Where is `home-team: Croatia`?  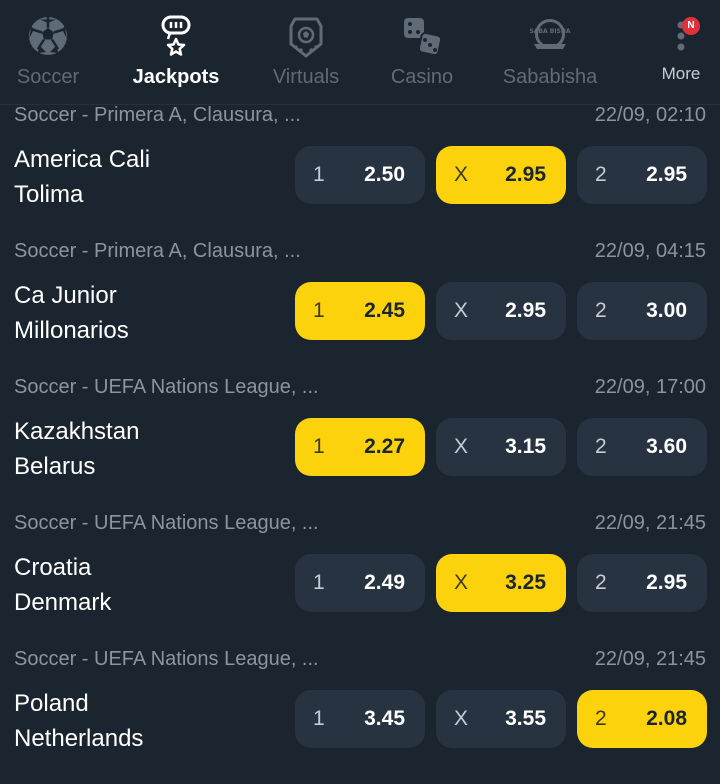
home-team: Croatia is located at coordinates (53, 567).